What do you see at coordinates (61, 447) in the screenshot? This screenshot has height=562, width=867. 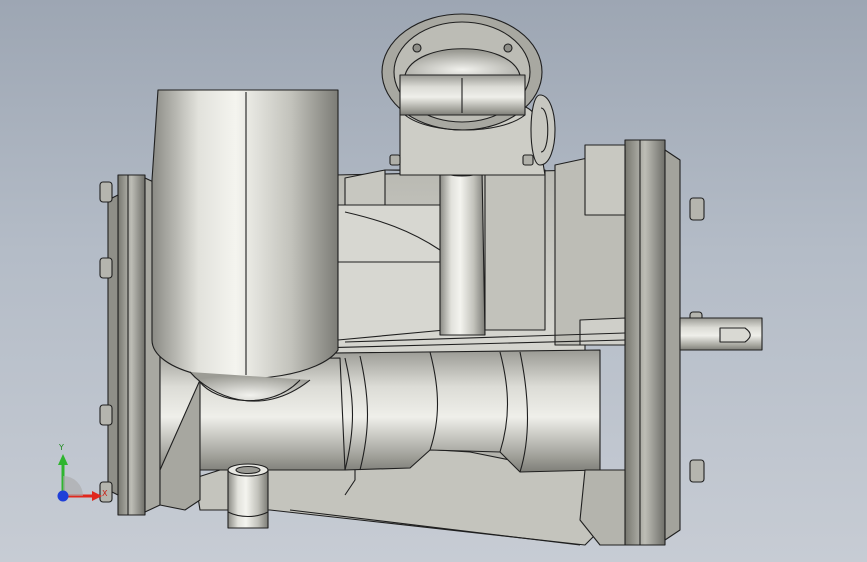 I see `y-axis-label: Y` at bounding box center [61, 447].